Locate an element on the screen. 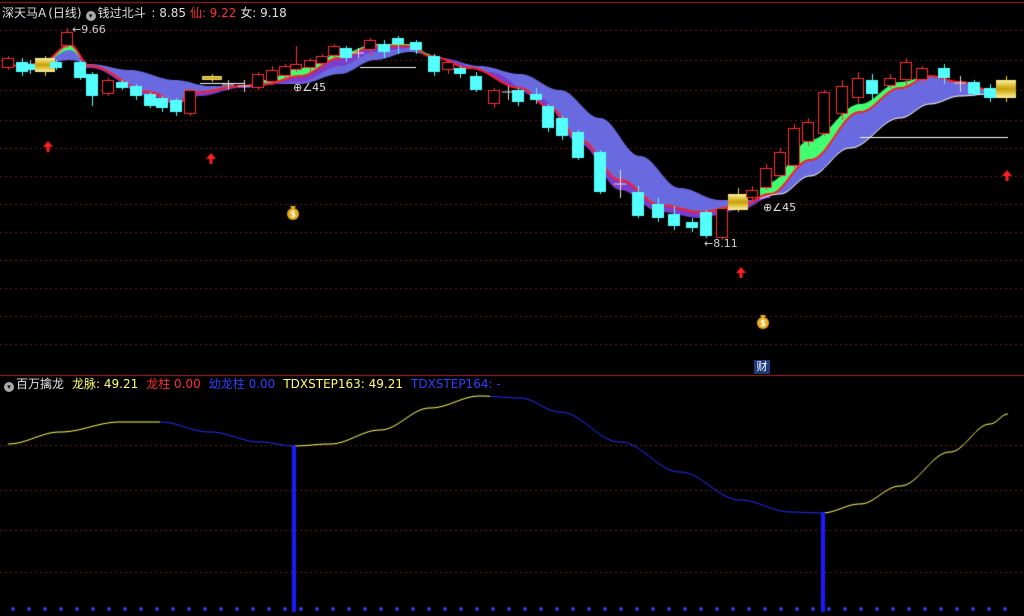 The image size is (1024, 616). main-indicator-name: 钱过北斗 is located at coordinates (122, 13).